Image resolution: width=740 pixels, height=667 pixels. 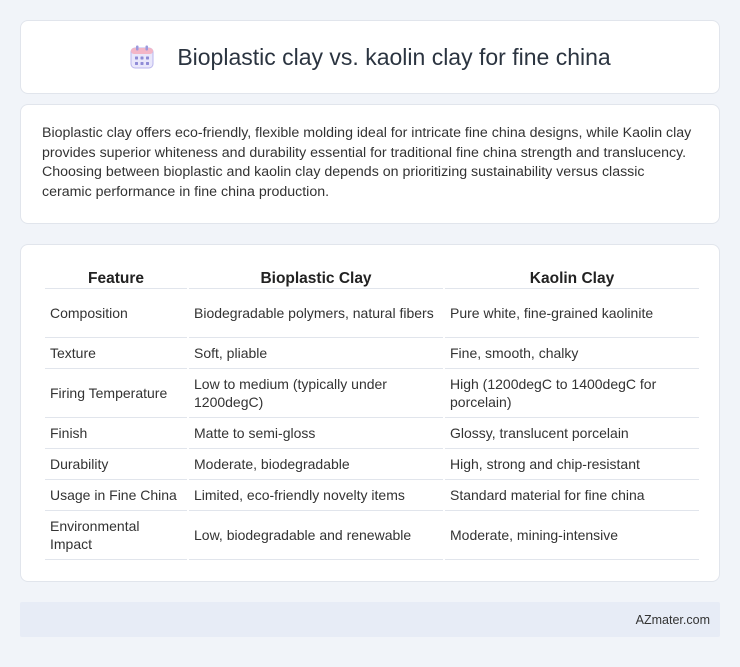 I want to click on kaolin-cell: High, strong and chip-resistant, so click(x=572, y=464).